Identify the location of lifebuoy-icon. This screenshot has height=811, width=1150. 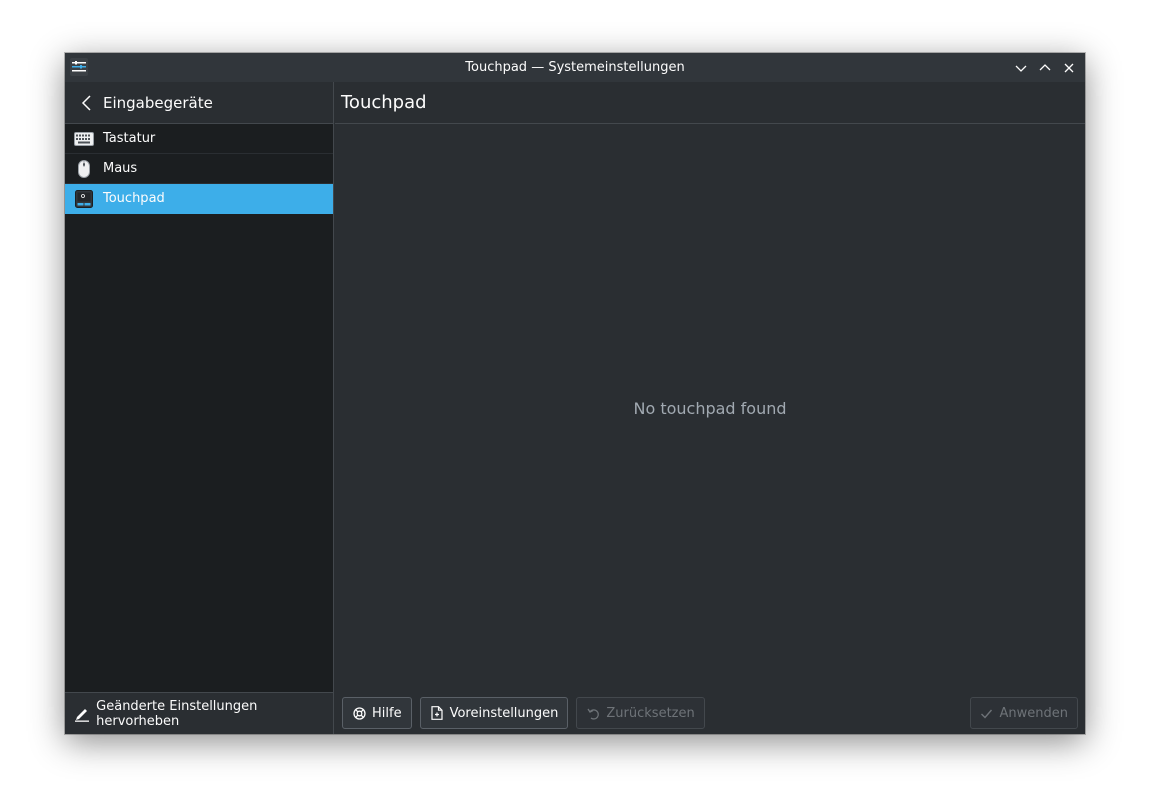
(359, 713).